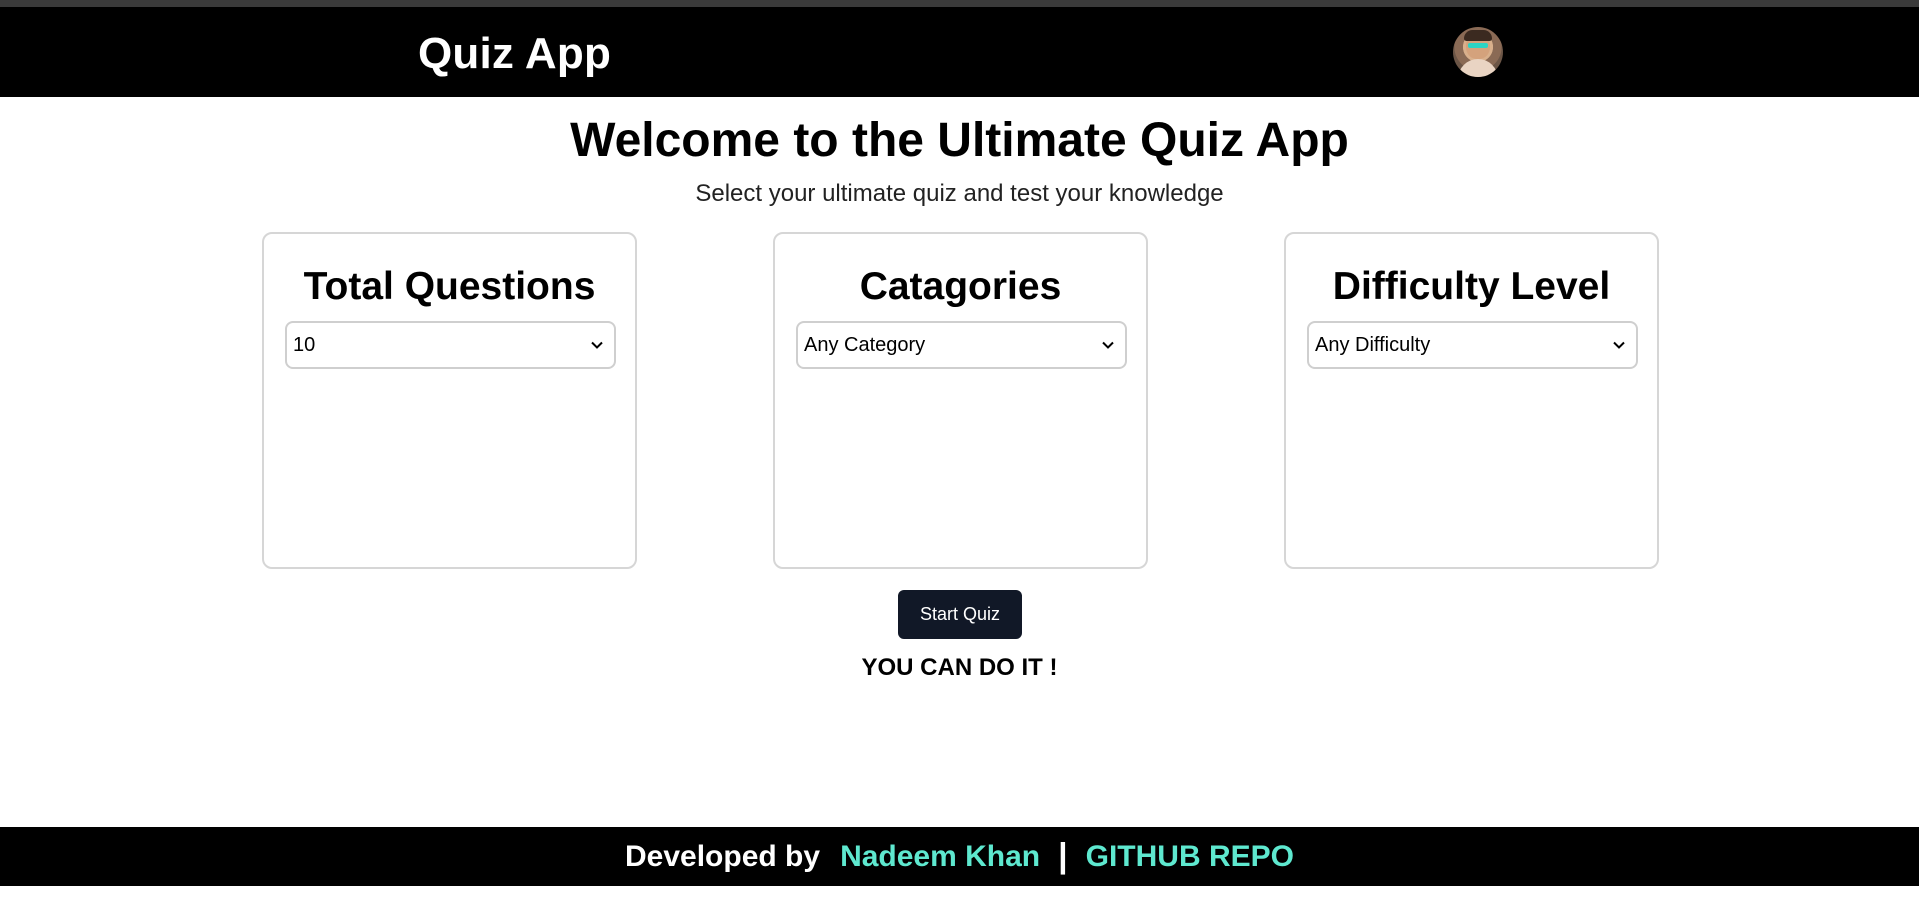 The width and height of the screenshot is (1919, 916). What do you see at coordinates (514, 54) in the screenshot?
I see `brand-title: Quiz App` at bounding box center [514, 54].